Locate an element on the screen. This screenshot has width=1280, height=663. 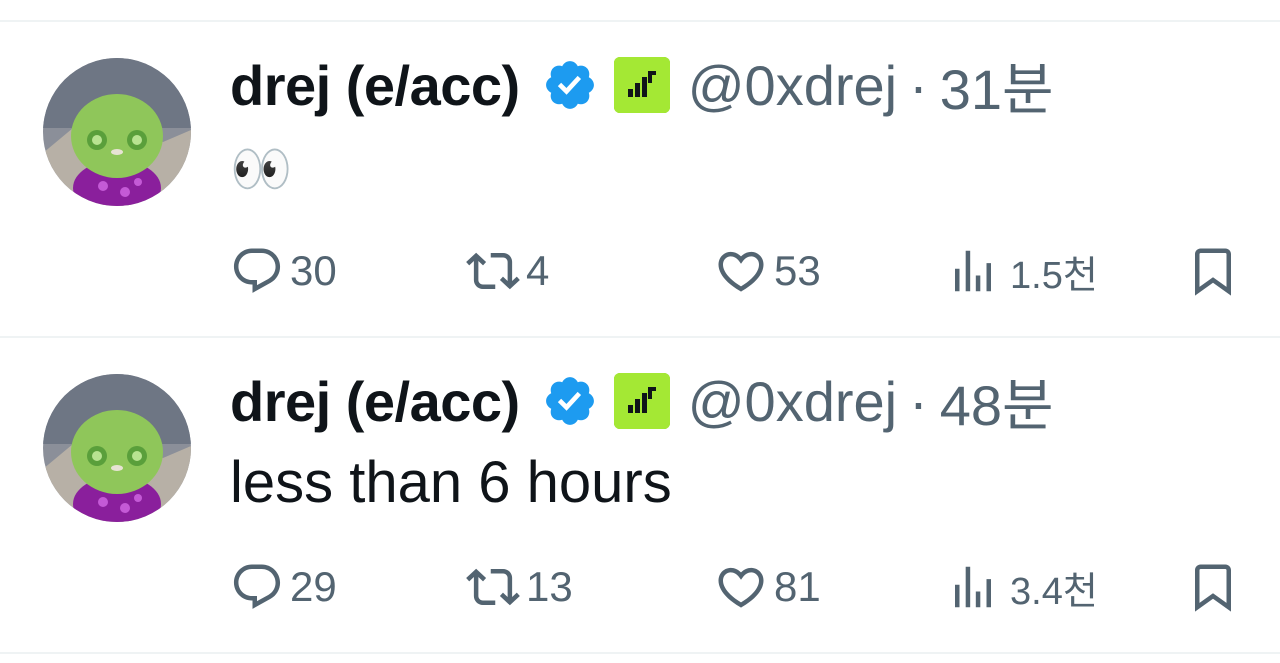
reply-button: 29 is located at coordinates (283, 587).